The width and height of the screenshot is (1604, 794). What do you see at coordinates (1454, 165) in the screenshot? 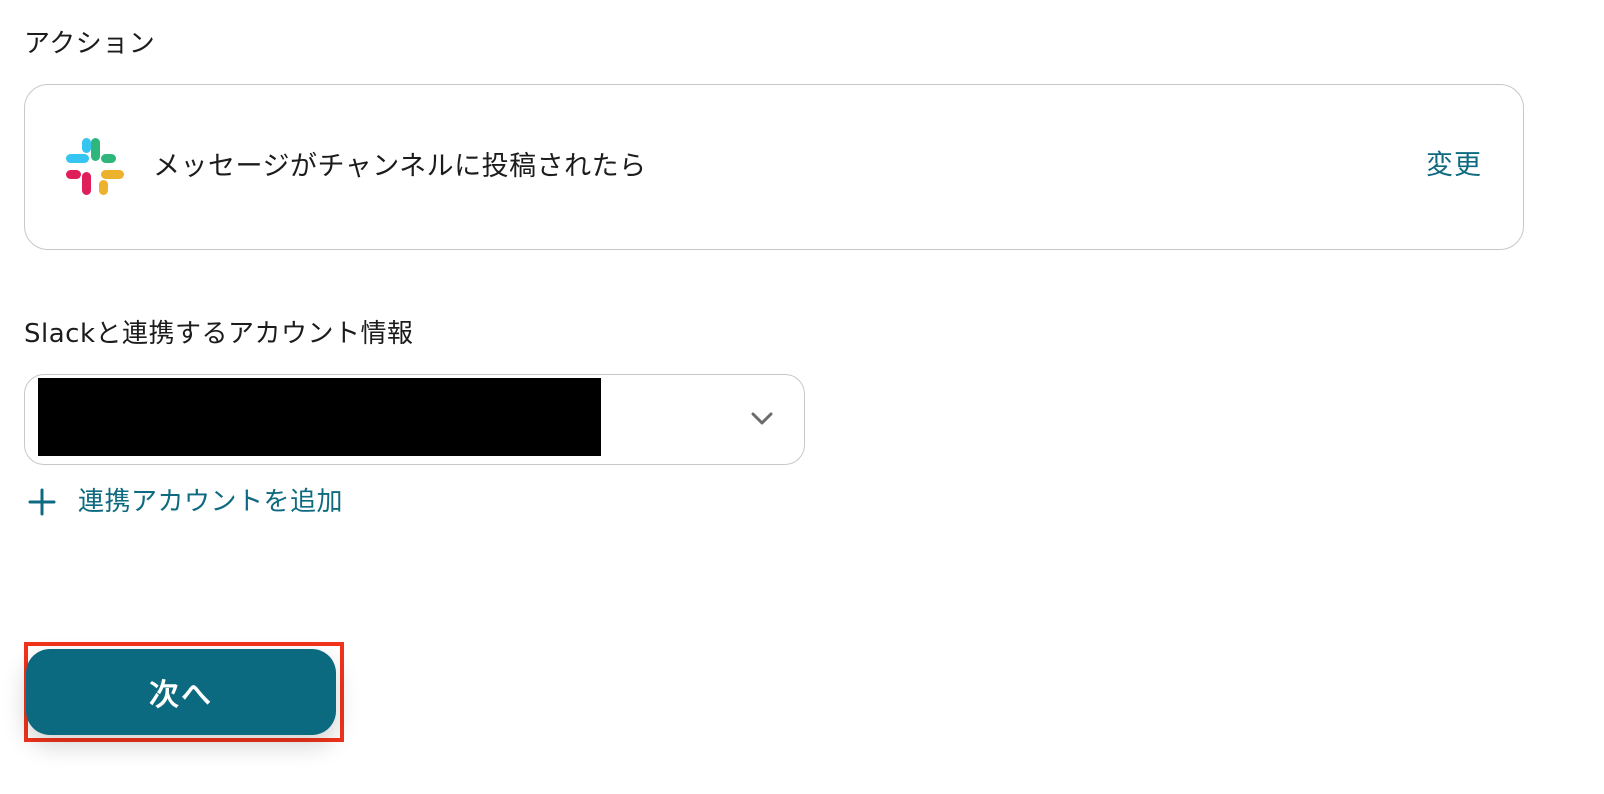
I see `change-action-link: 変更` at bounding box center [1454, 165].